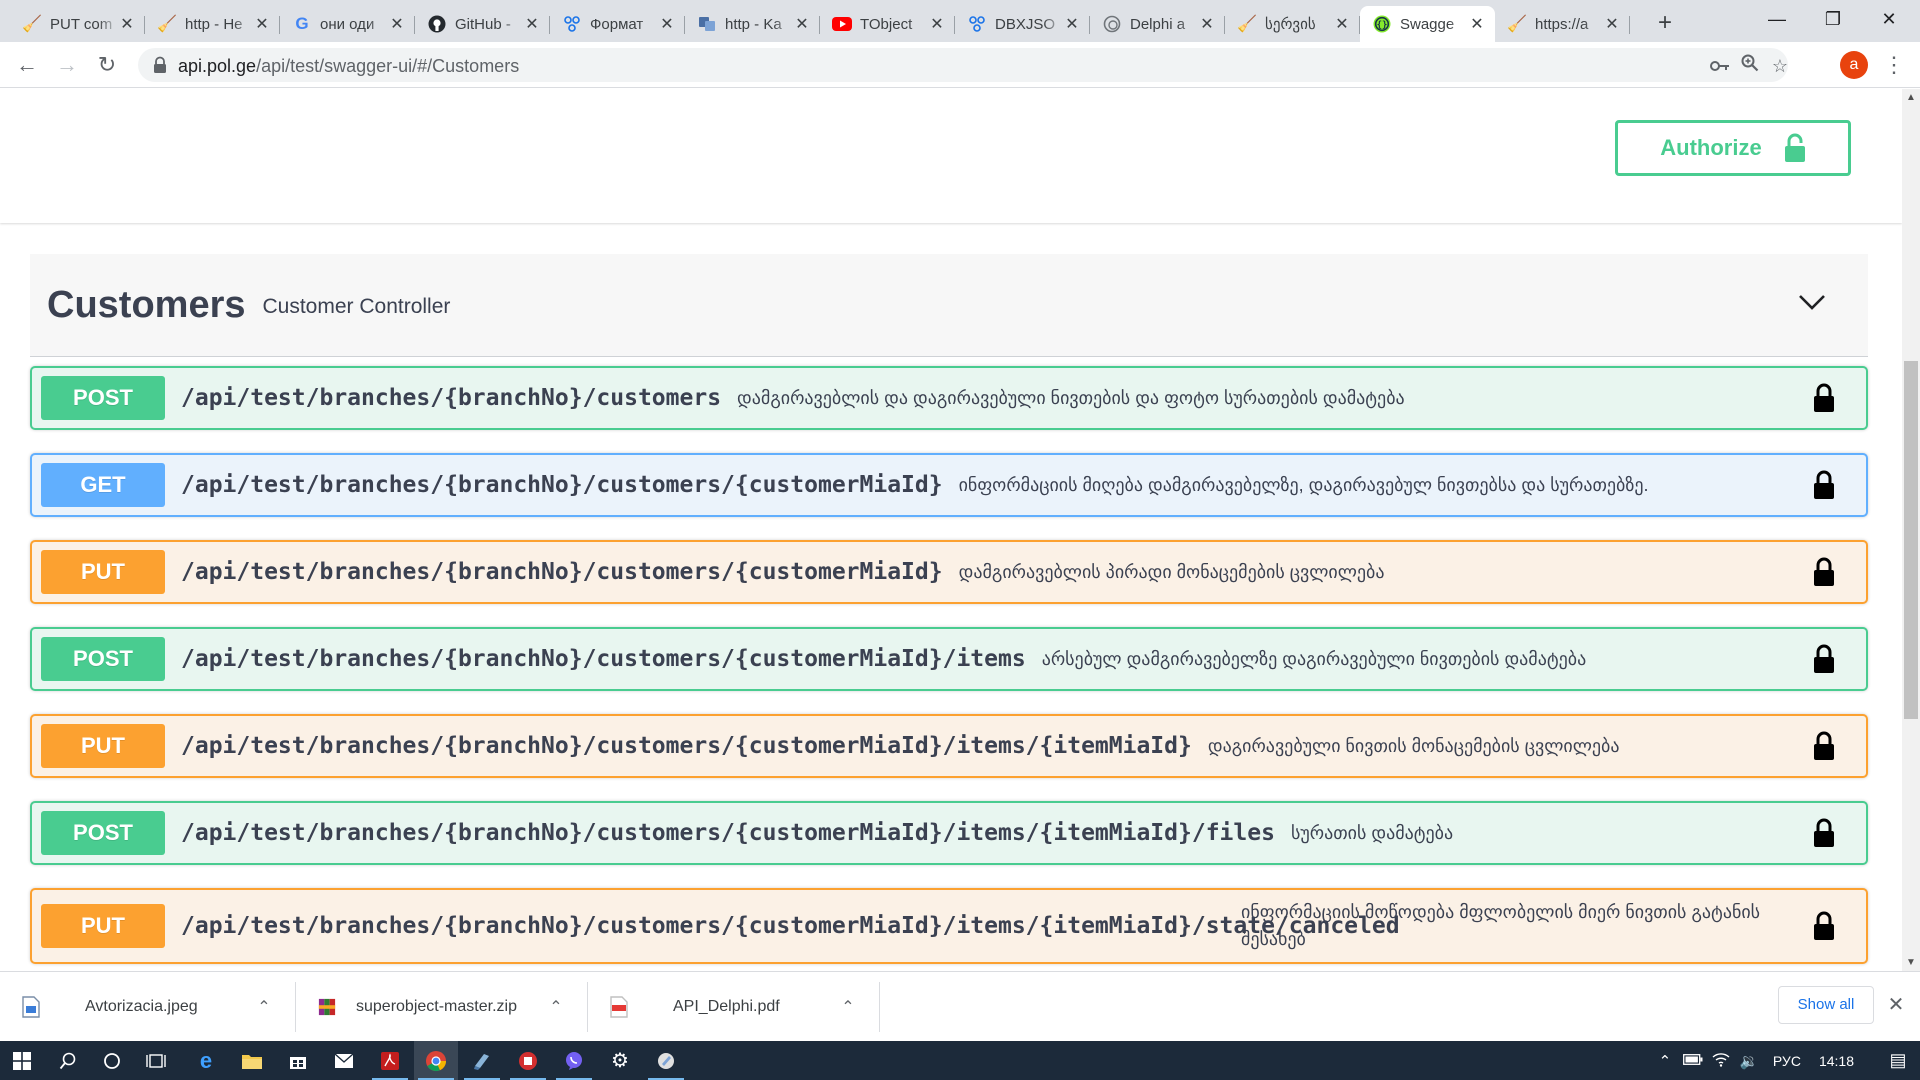 The image size is (1920, 1080). What do you see at coordinates (752, 24) in the screenshot?
I see `tab-http-ka: http - Ka ✕` at bounding box center [752, 24].